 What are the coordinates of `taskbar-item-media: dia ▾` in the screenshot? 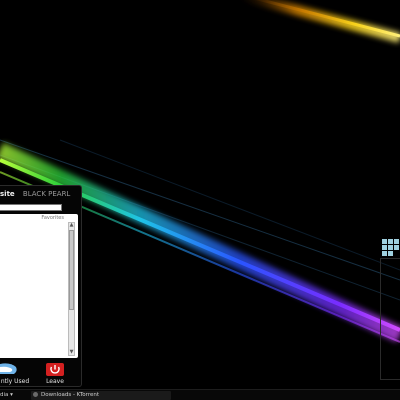 It's located at (9, 395).